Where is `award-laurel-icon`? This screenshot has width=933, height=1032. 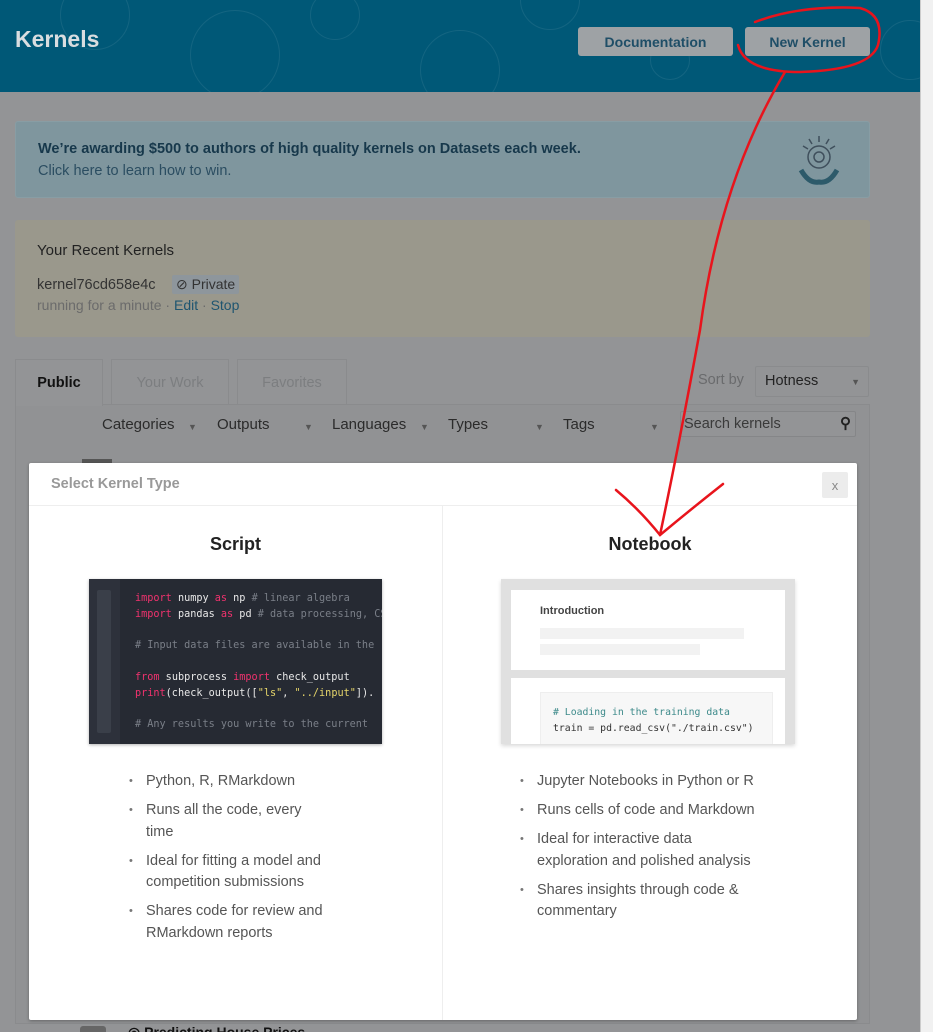 award-laurel-icon is located at coordinates (819, 160).